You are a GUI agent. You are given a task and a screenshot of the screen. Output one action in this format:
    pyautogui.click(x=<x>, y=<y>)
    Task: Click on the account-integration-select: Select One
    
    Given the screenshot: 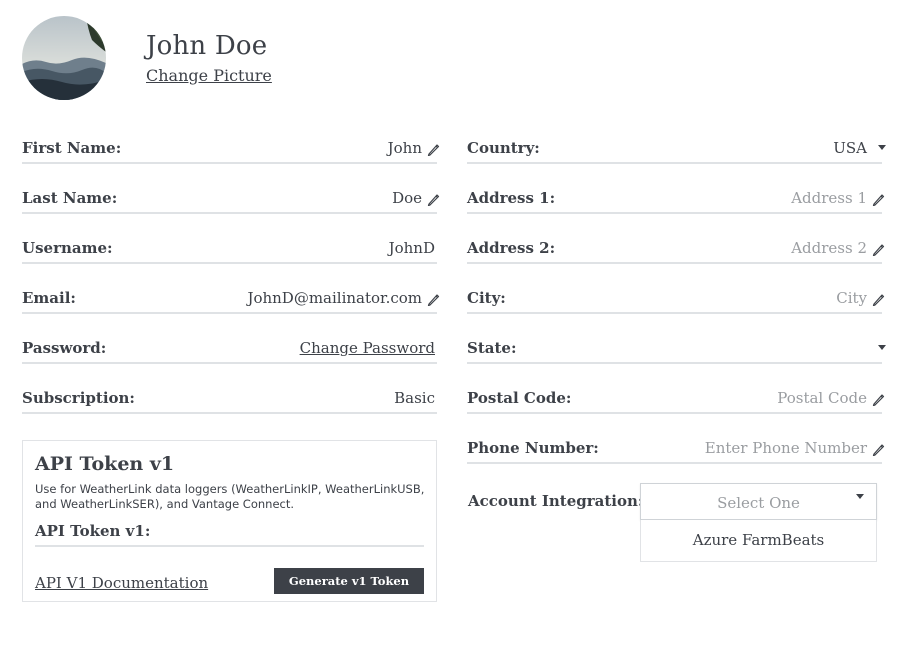 What is the action you would take?
    pyautogui.click(x=758, y=501)
    